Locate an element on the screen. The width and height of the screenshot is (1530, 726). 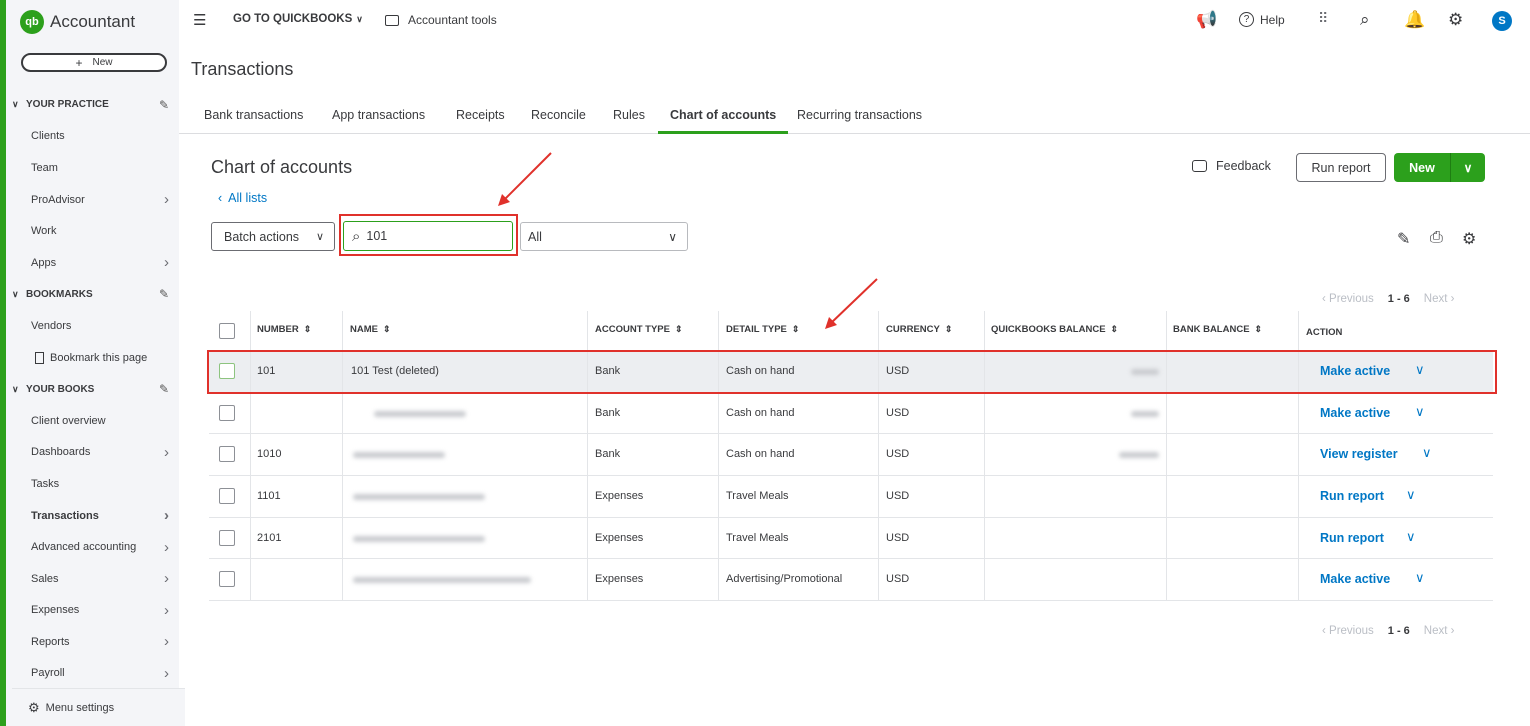
sidebar-item-payroll: Payroll › is located at coordinates (92, 674).